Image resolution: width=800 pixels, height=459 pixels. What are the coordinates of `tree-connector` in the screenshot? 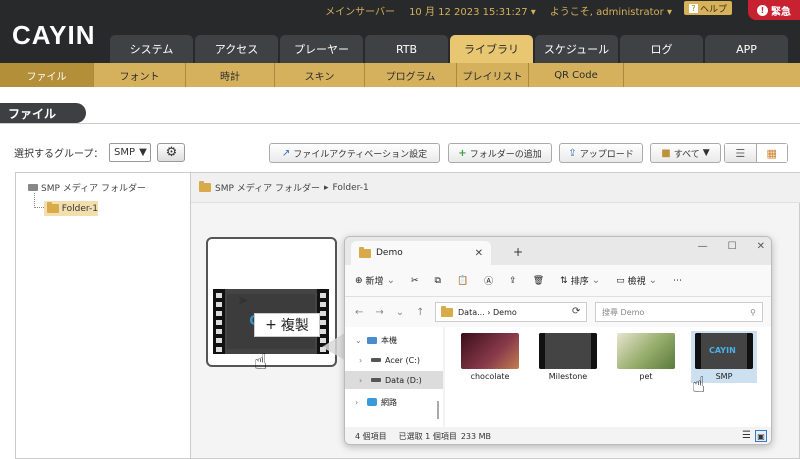 It's located at (39, 200).